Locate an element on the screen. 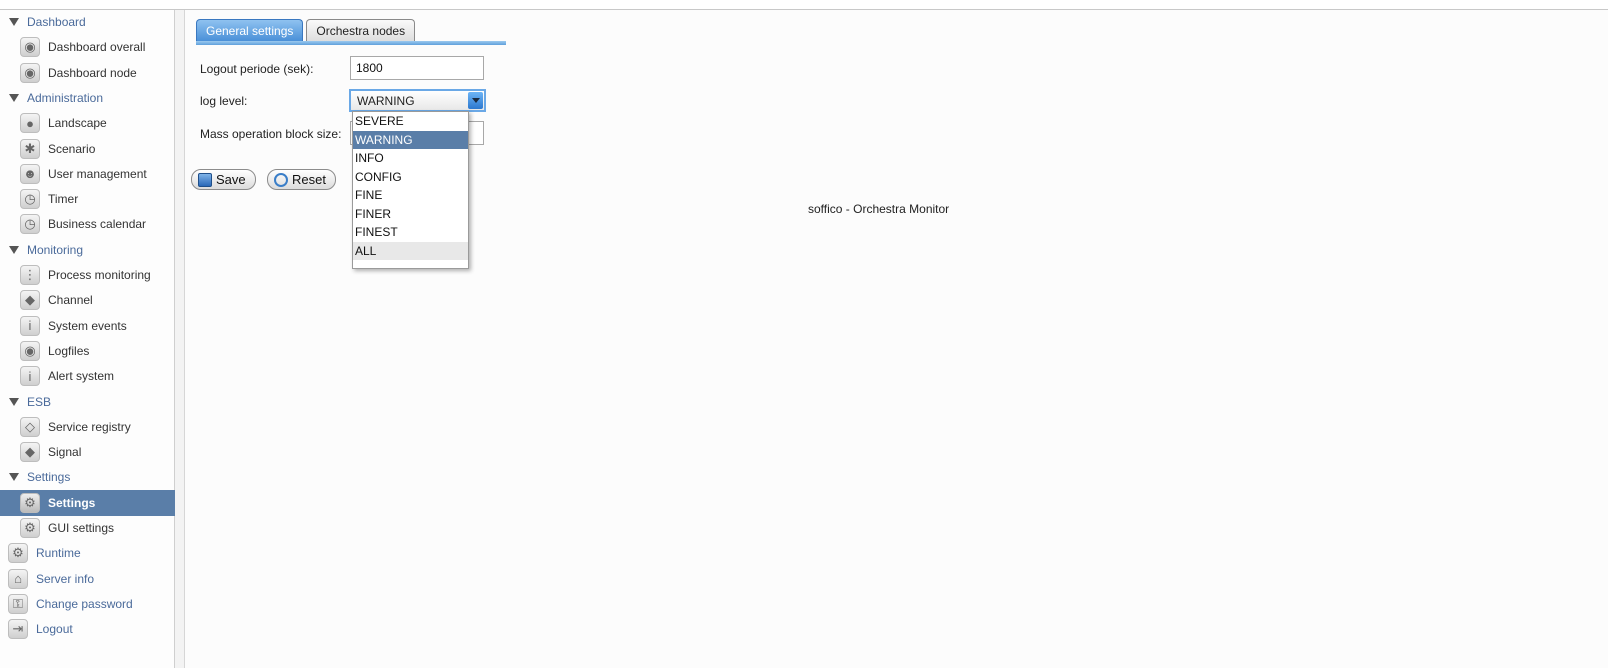 The image size is (1608, 668). nav-label: System events is located at coordinates (87, 325).